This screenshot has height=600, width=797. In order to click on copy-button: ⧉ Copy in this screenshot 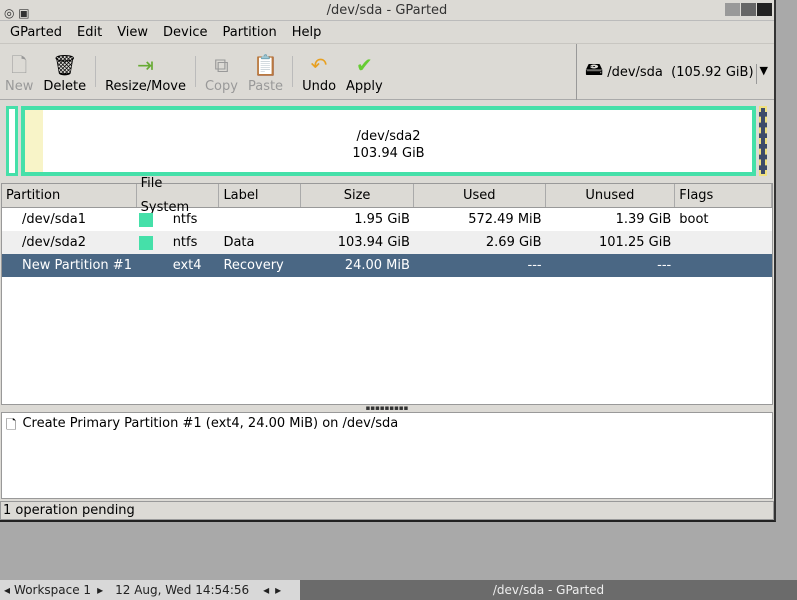, I will do `click(221, 71)`.